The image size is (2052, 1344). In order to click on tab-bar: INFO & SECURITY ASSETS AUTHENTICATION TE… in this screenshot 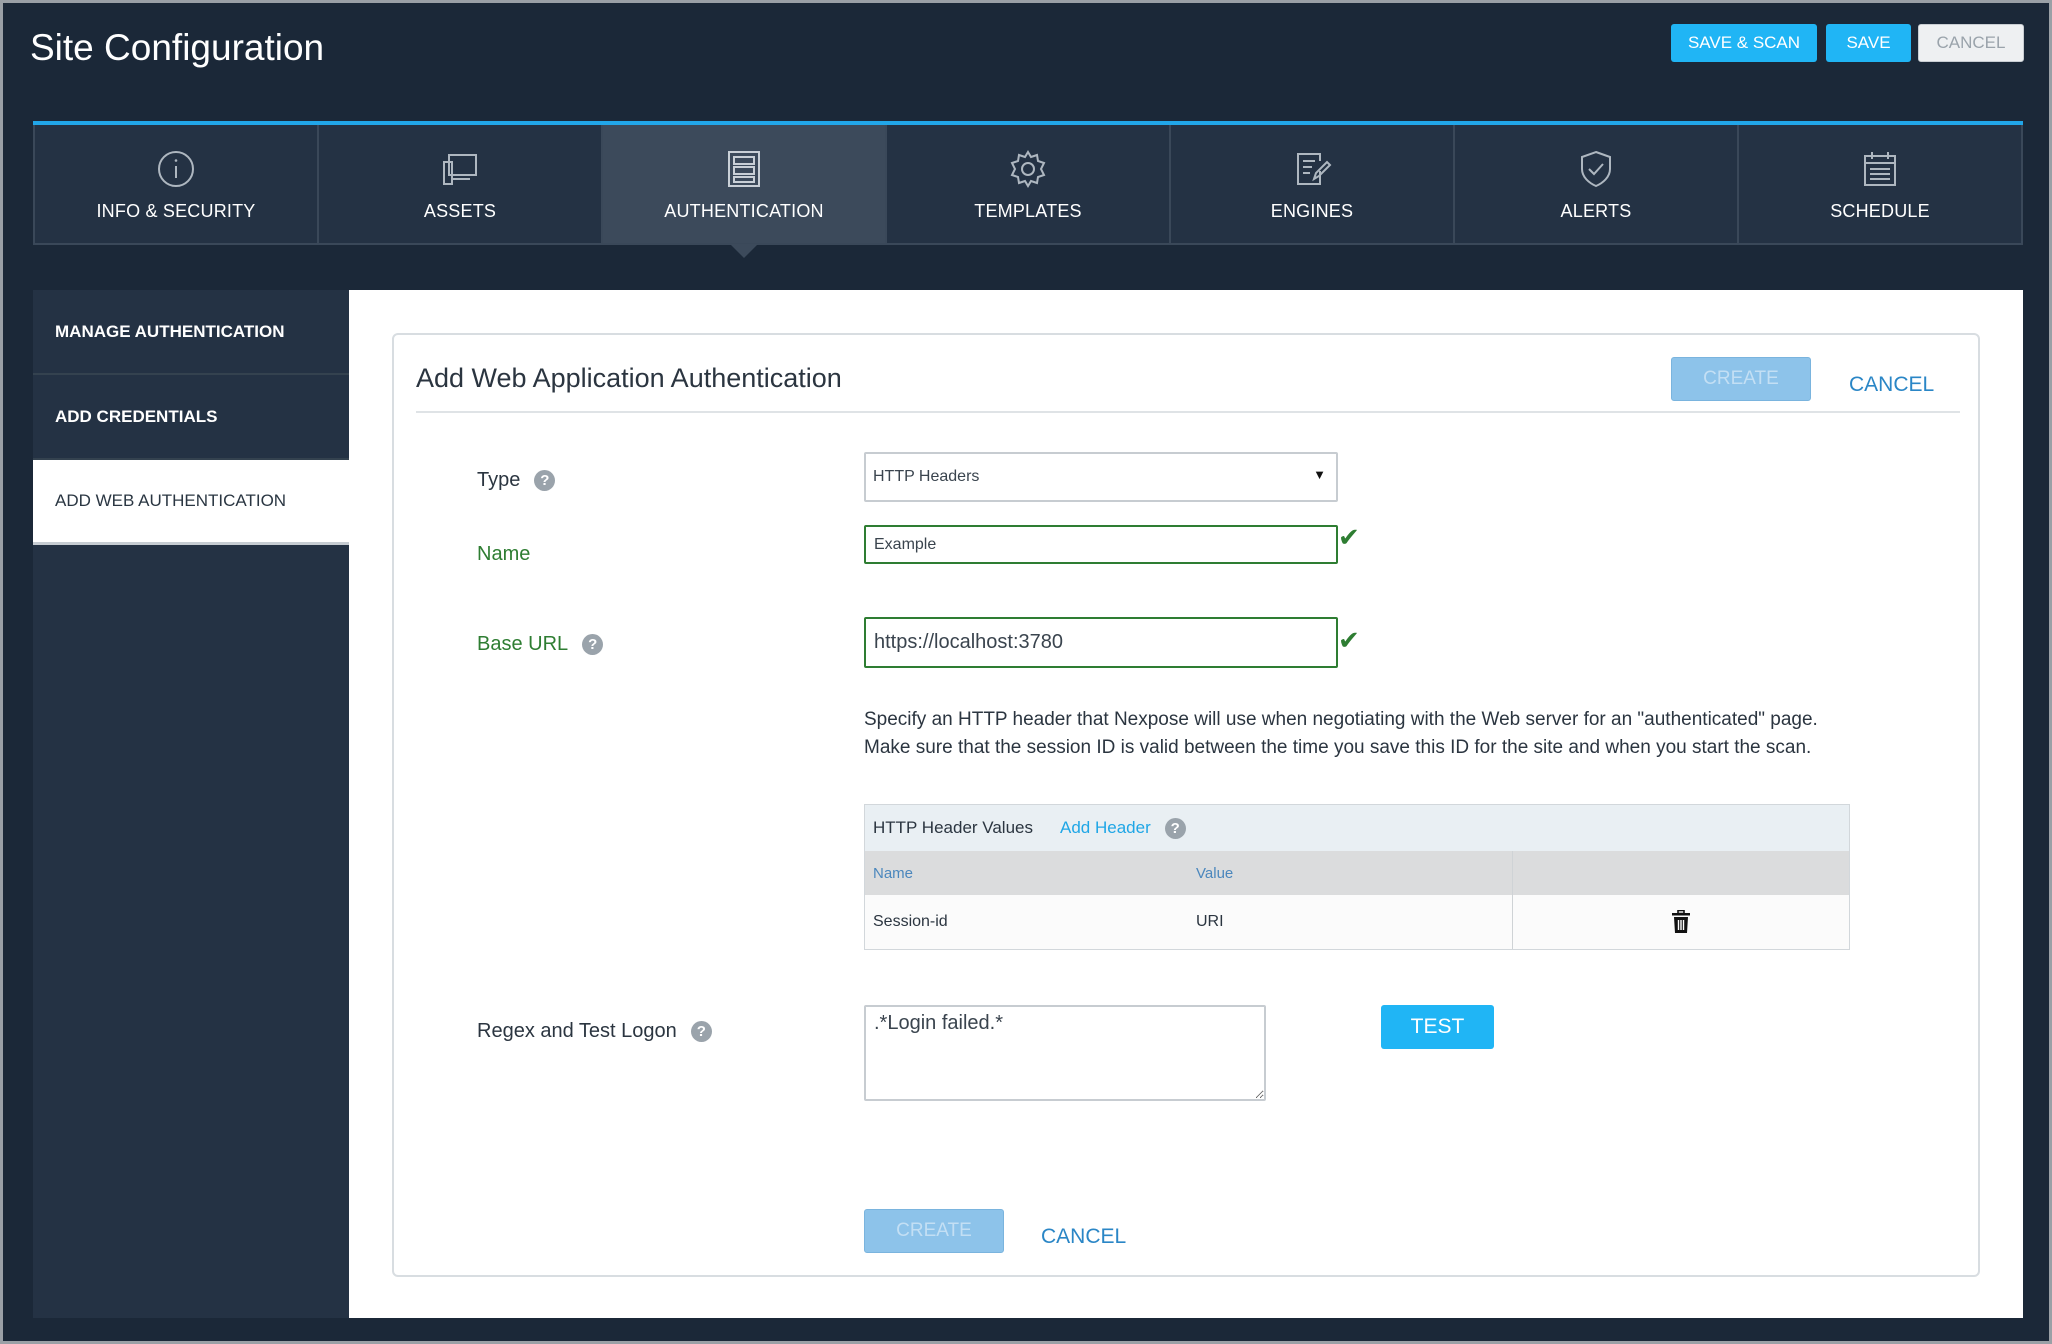, I will do `click(1028, 183)`.